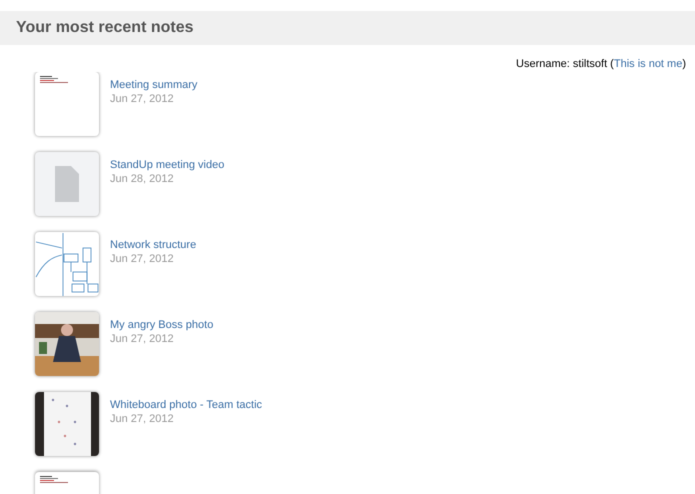  I want to click on note-title-link: StandUp meeting video, so click(167, 165).